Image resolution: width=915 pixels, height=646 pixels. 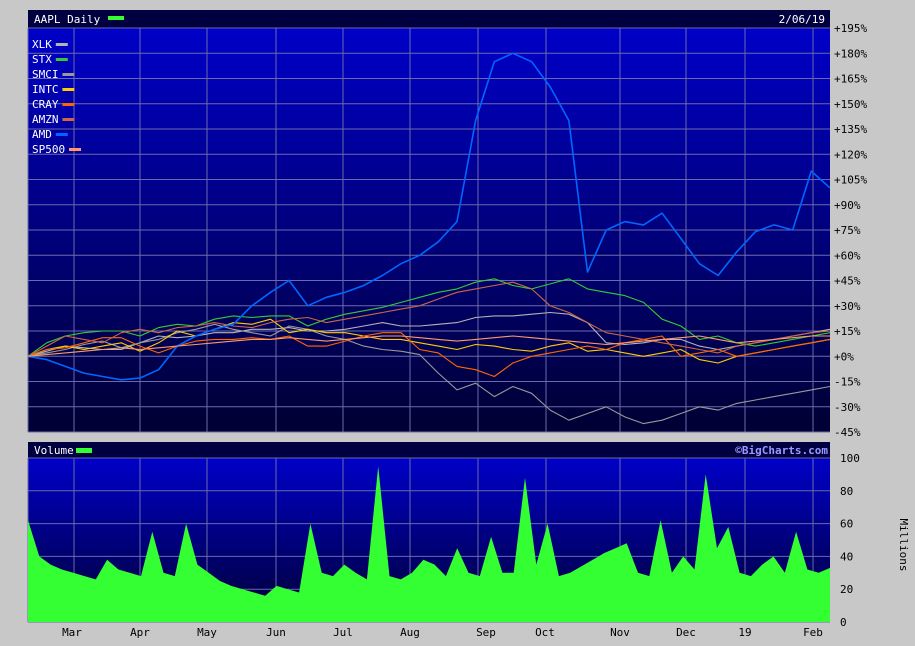 I want to click on legend-swatch-stx, so click(x=61, y=59).